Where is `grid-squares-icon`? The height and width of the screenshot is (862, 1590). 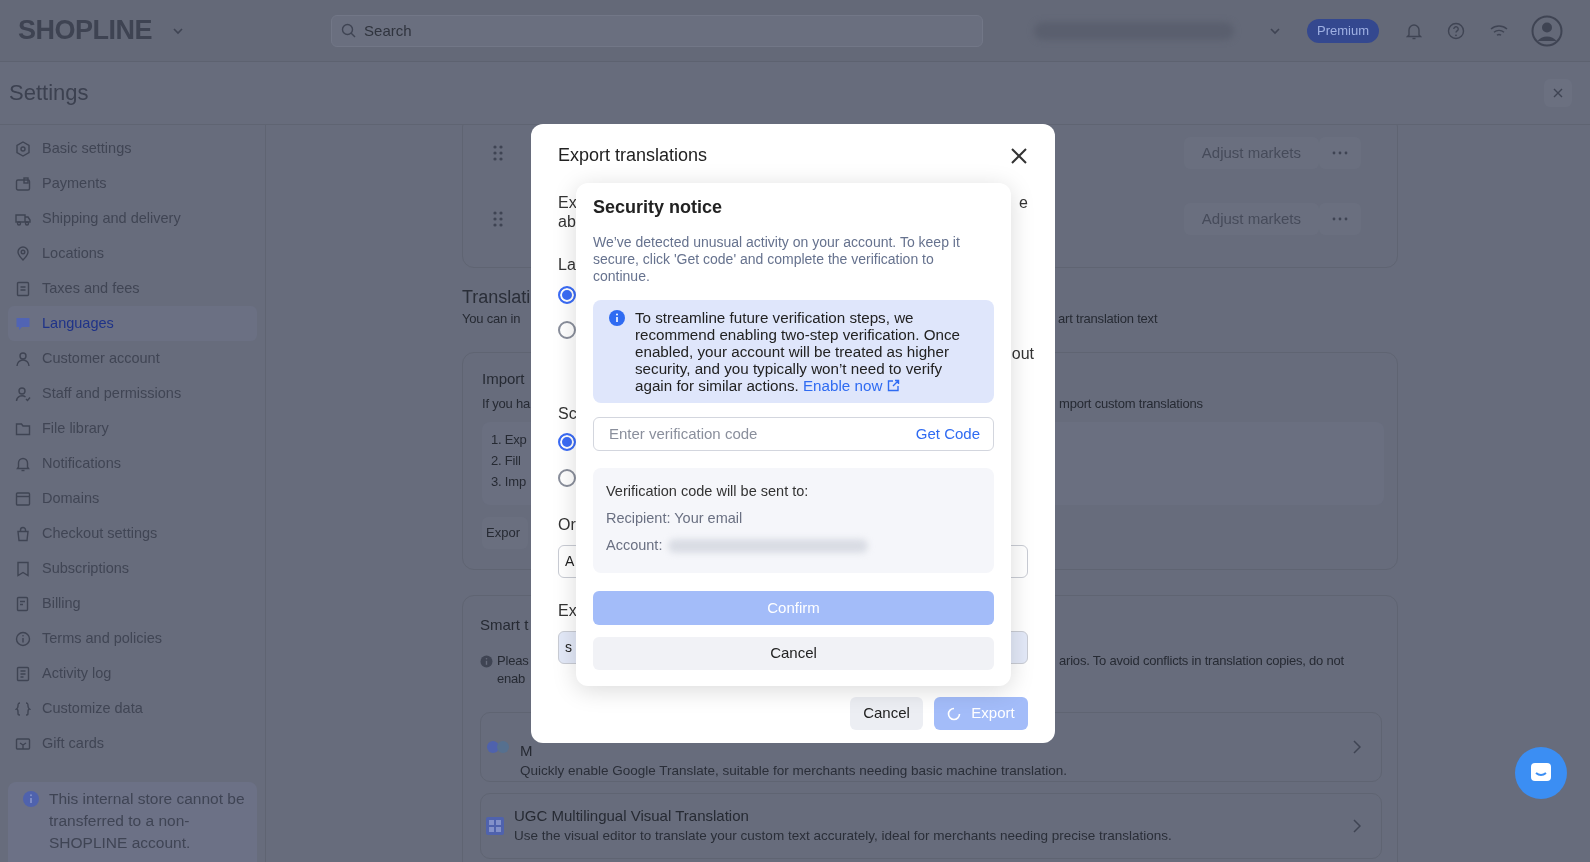 grid-squares-icon is located at coordinates (495, 826).